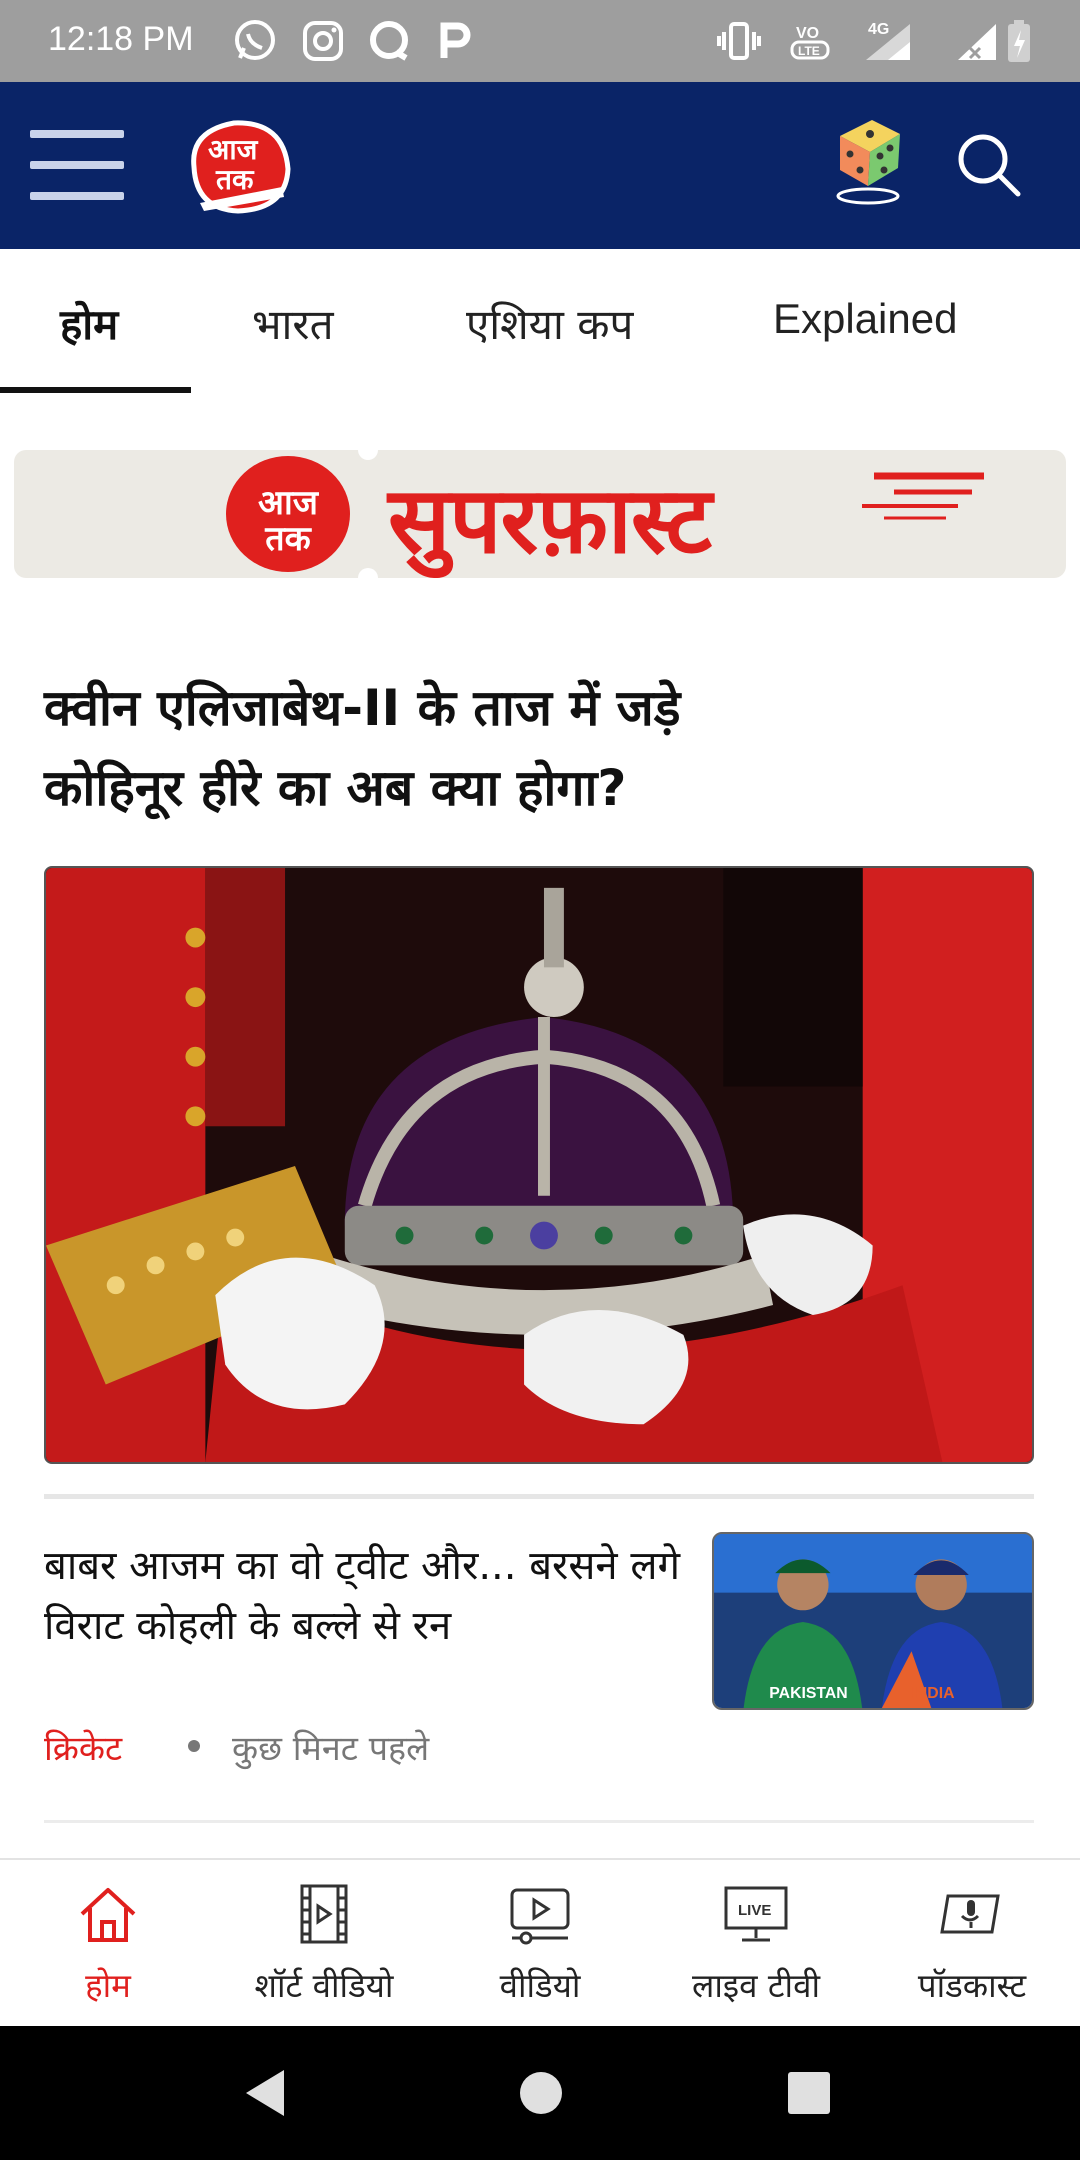 The image size is (1080, 2160). I want to click on category-tabs: होम भारत एशिया कप Explained, so click(540, 322).